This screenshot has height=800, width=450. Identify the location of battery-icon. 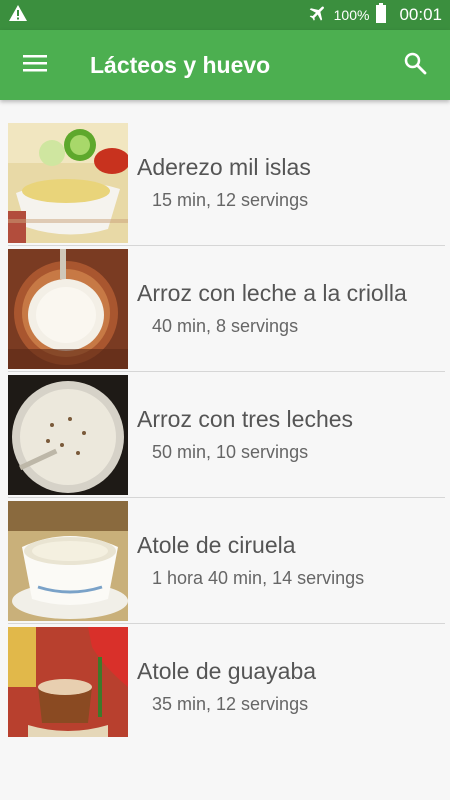
(381, 15).